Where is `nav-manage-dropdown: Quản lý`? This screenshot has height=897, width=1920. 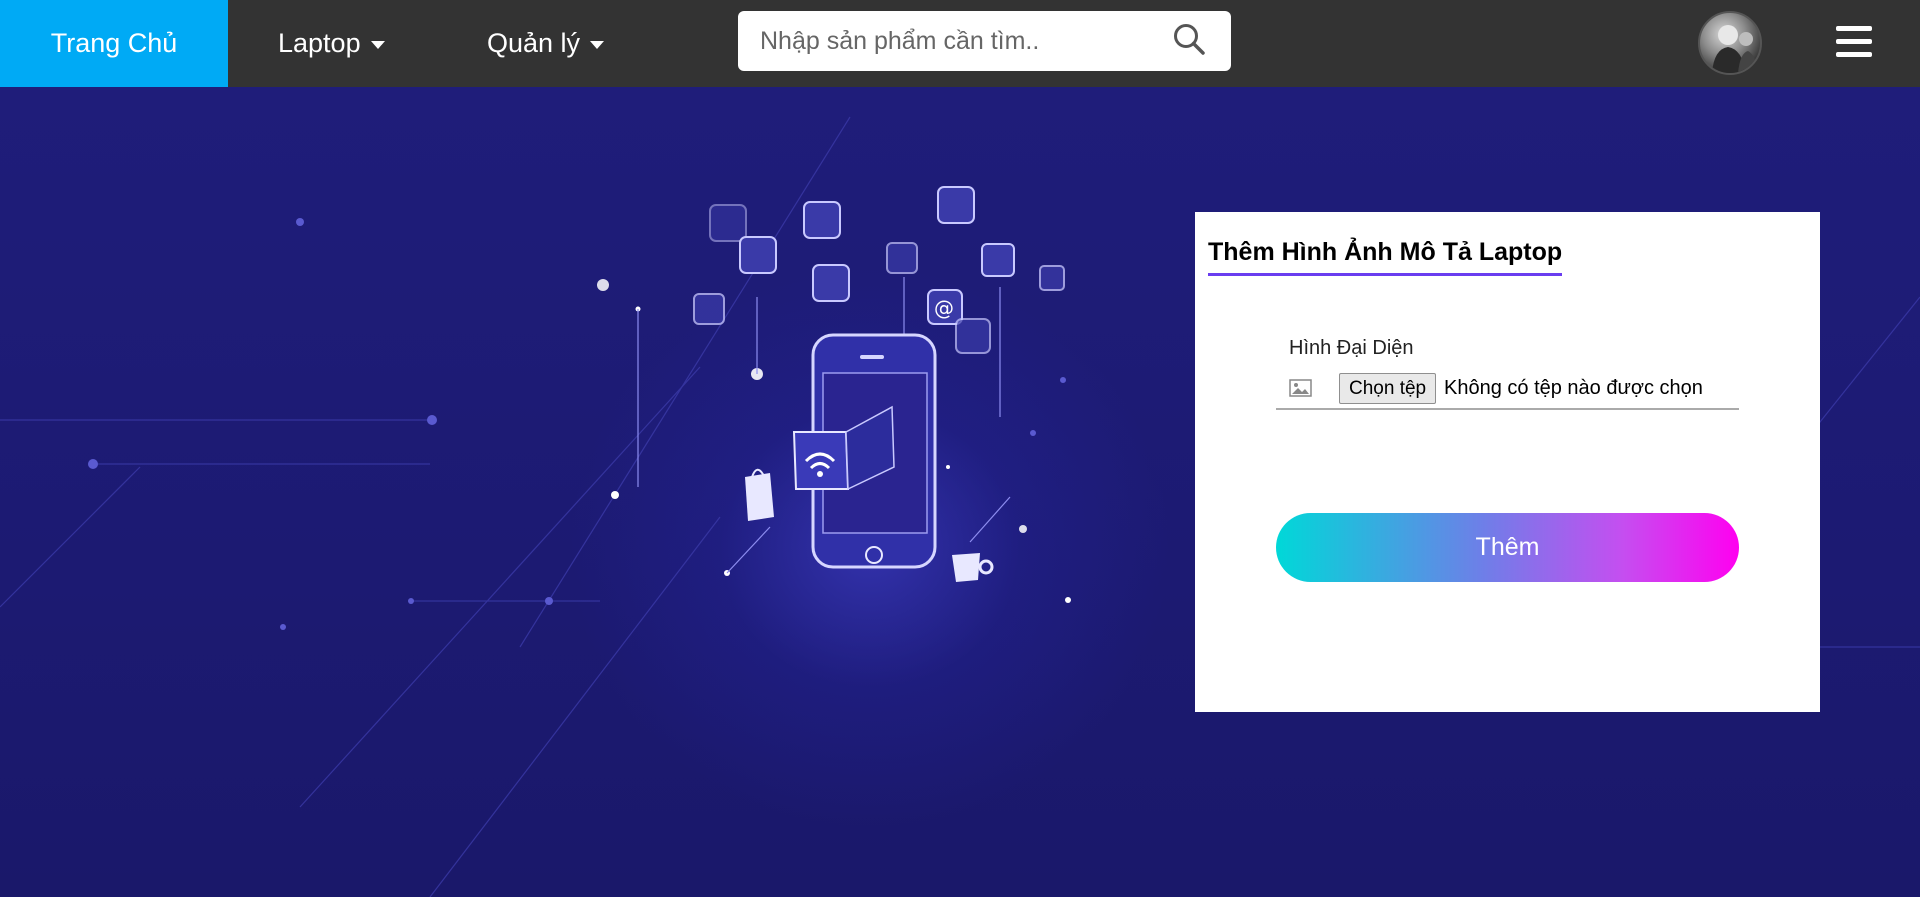
nav-manage-dropdown: Quản lý is located at coordinates (546, 43).